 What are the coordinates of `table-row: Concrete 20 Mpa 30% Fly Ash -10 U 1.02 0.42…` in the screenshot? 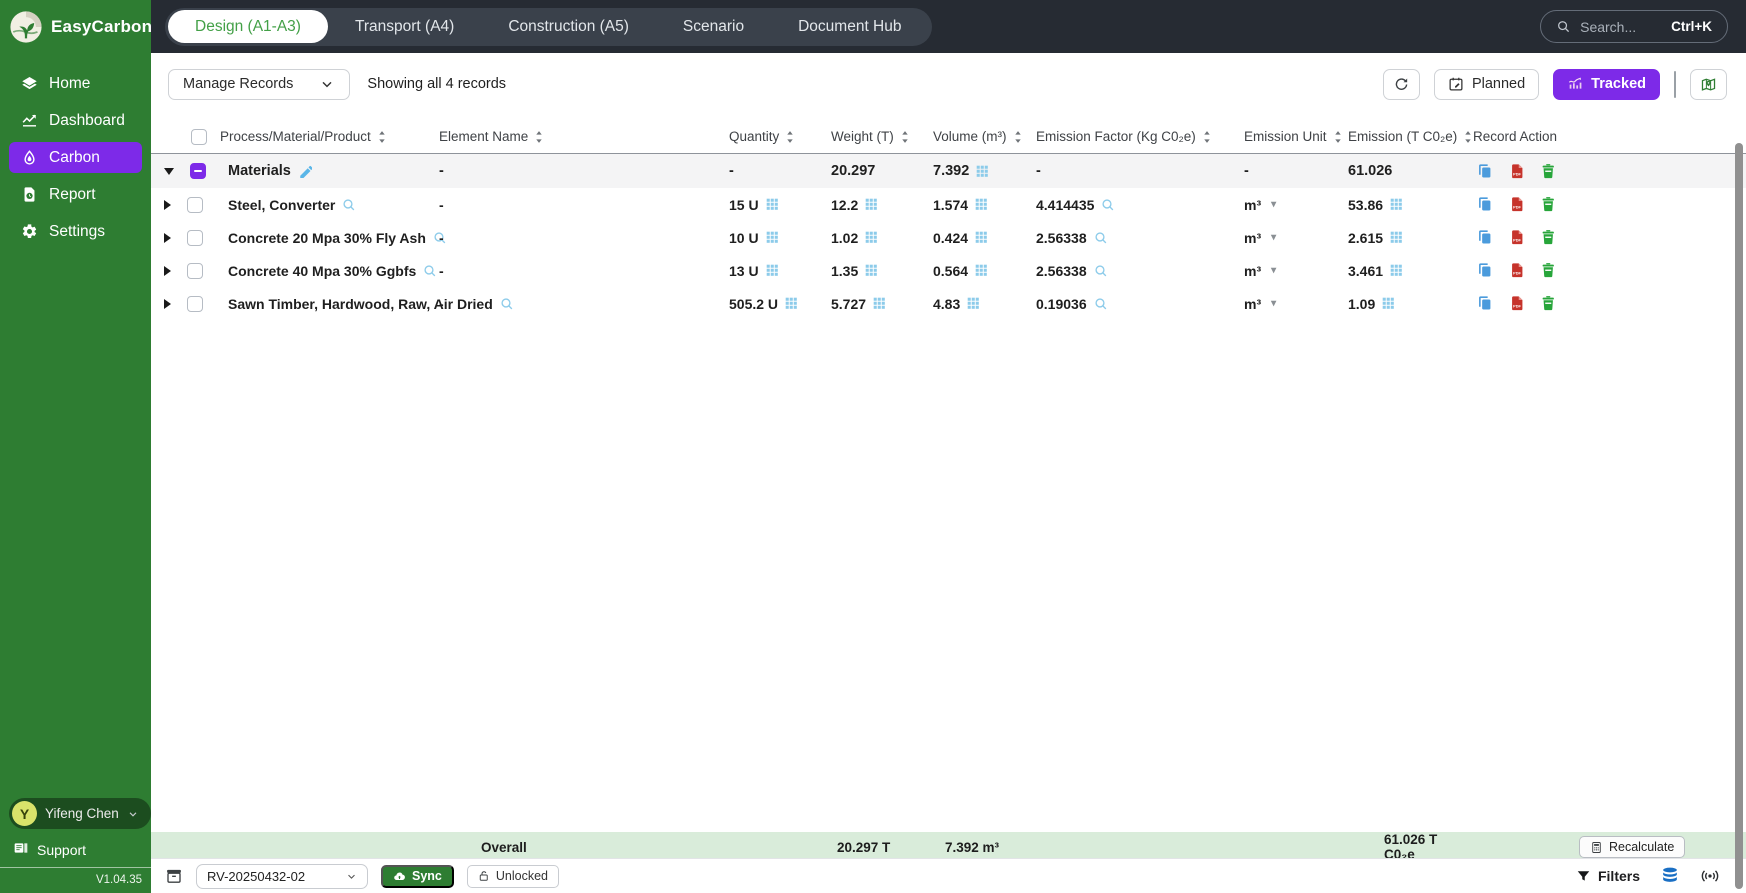 It's located at (948, 237).